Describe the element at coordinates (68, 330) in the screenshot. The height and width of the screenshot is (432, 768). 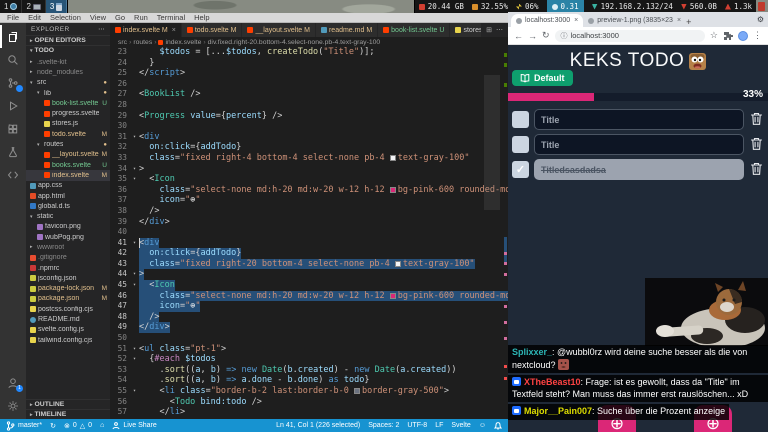
I see `tree-file: svelte.config.js` at that location.